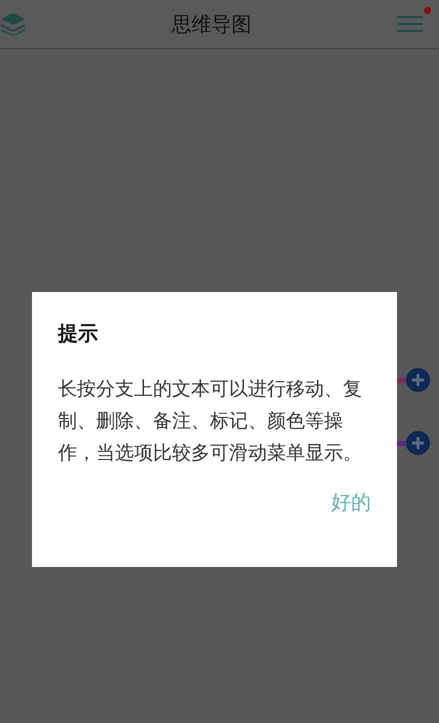 Image resolution: width=439 pixels, height=723 pixels. What do you see at coordinates (411, 24) in the screenshot?
I see `menu-icon` at bounding box center [411, 24].